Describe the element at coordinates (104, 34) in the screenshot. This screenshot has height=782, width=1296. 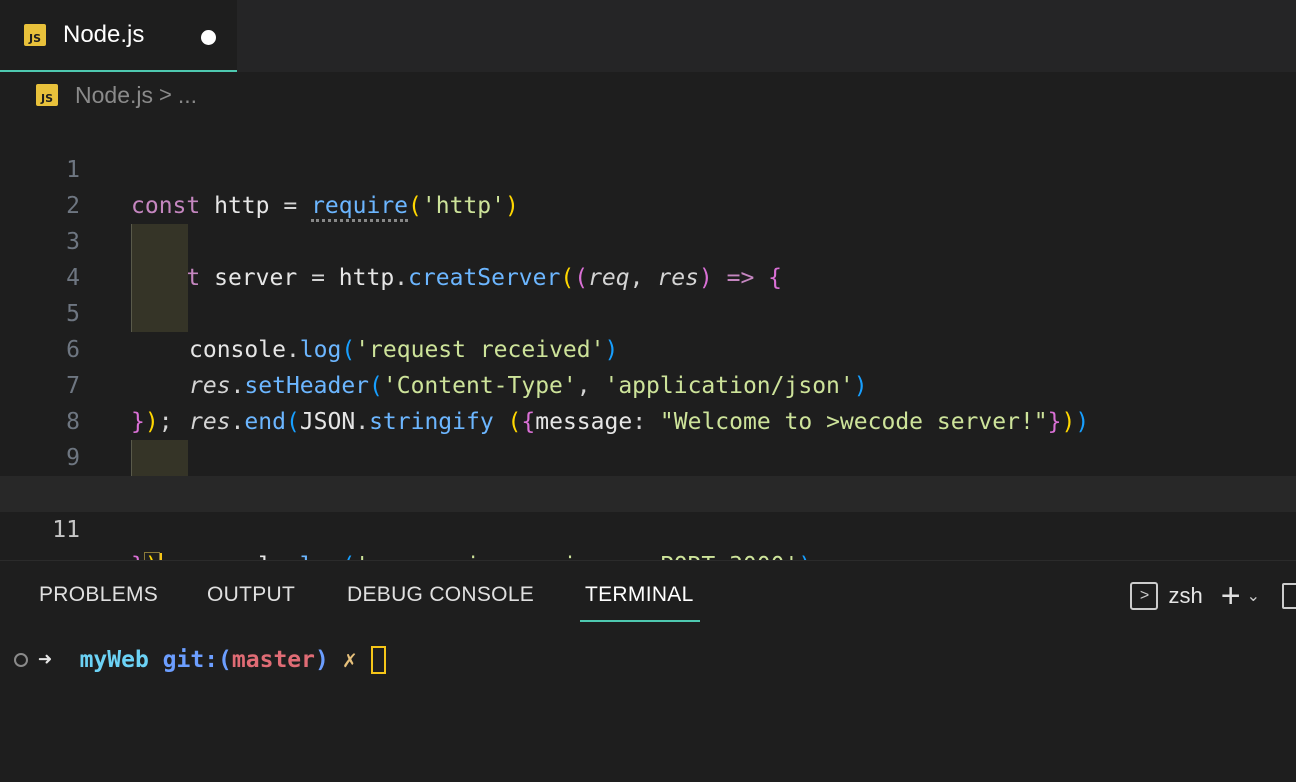
I see `tab-label: Node.js` at that location.